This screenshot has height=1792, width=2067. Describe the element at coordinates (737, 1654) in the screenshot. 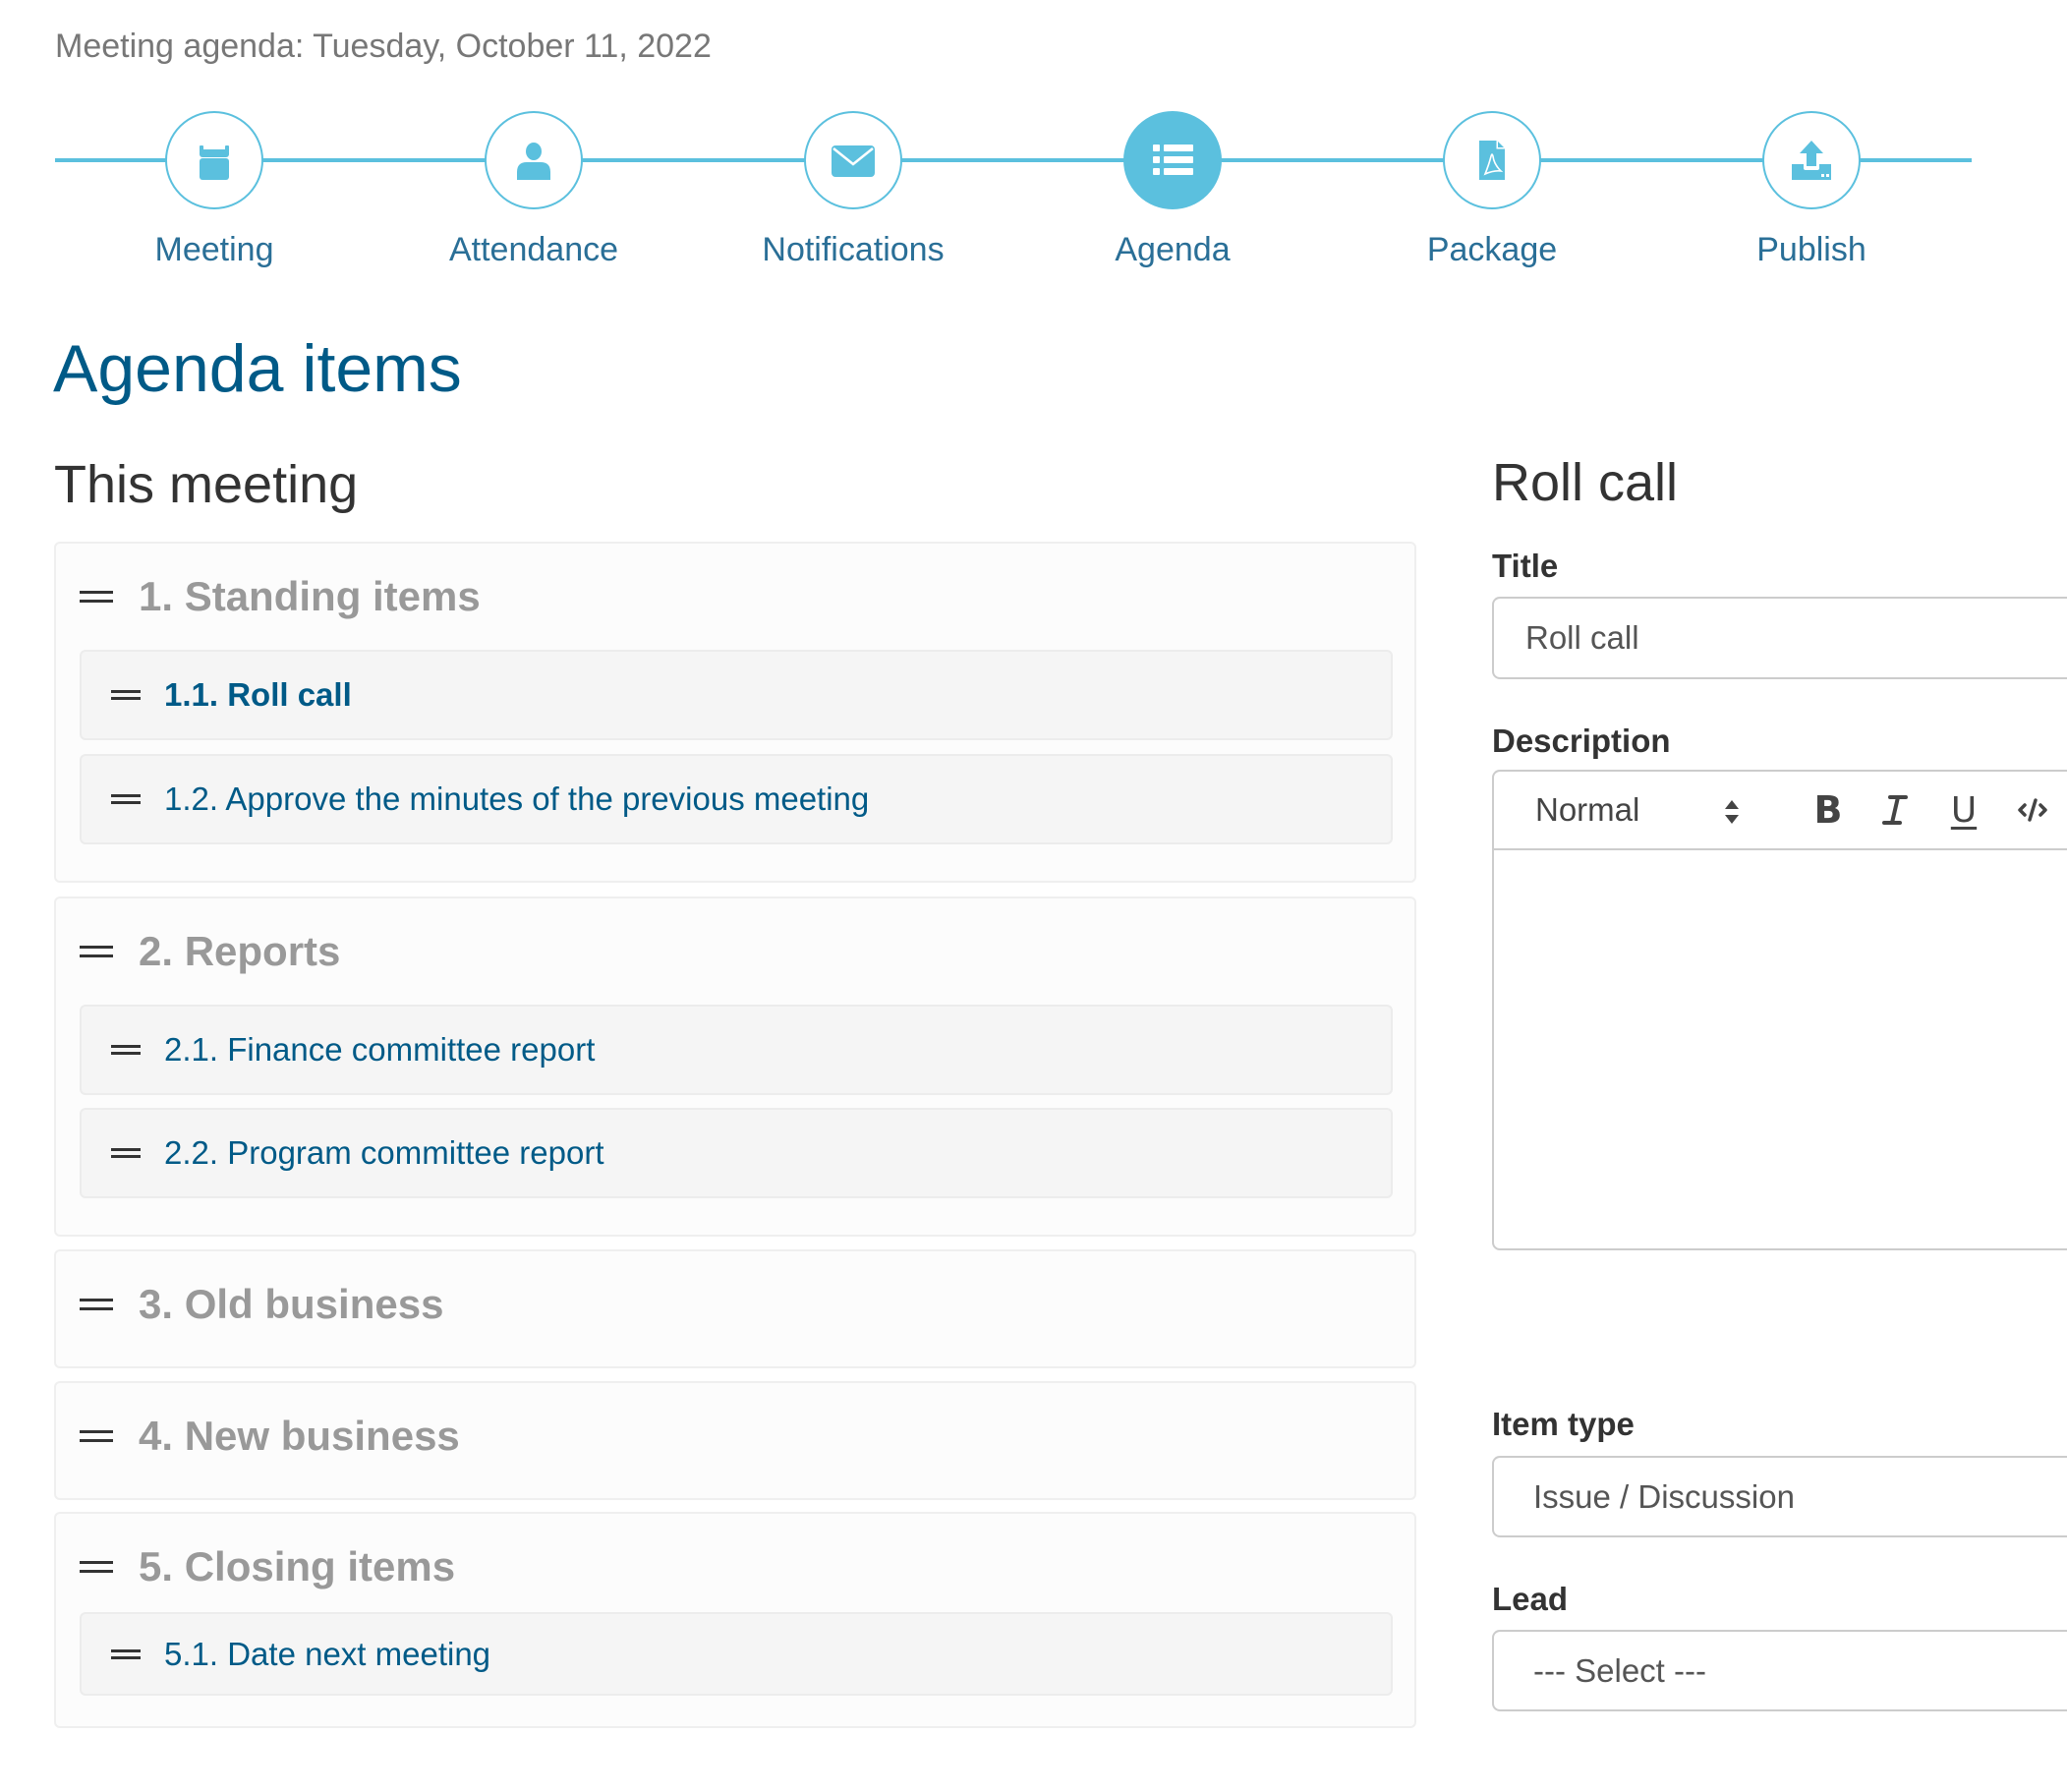

I see `agenda-item: 5.1. Date next meeting` at that location.